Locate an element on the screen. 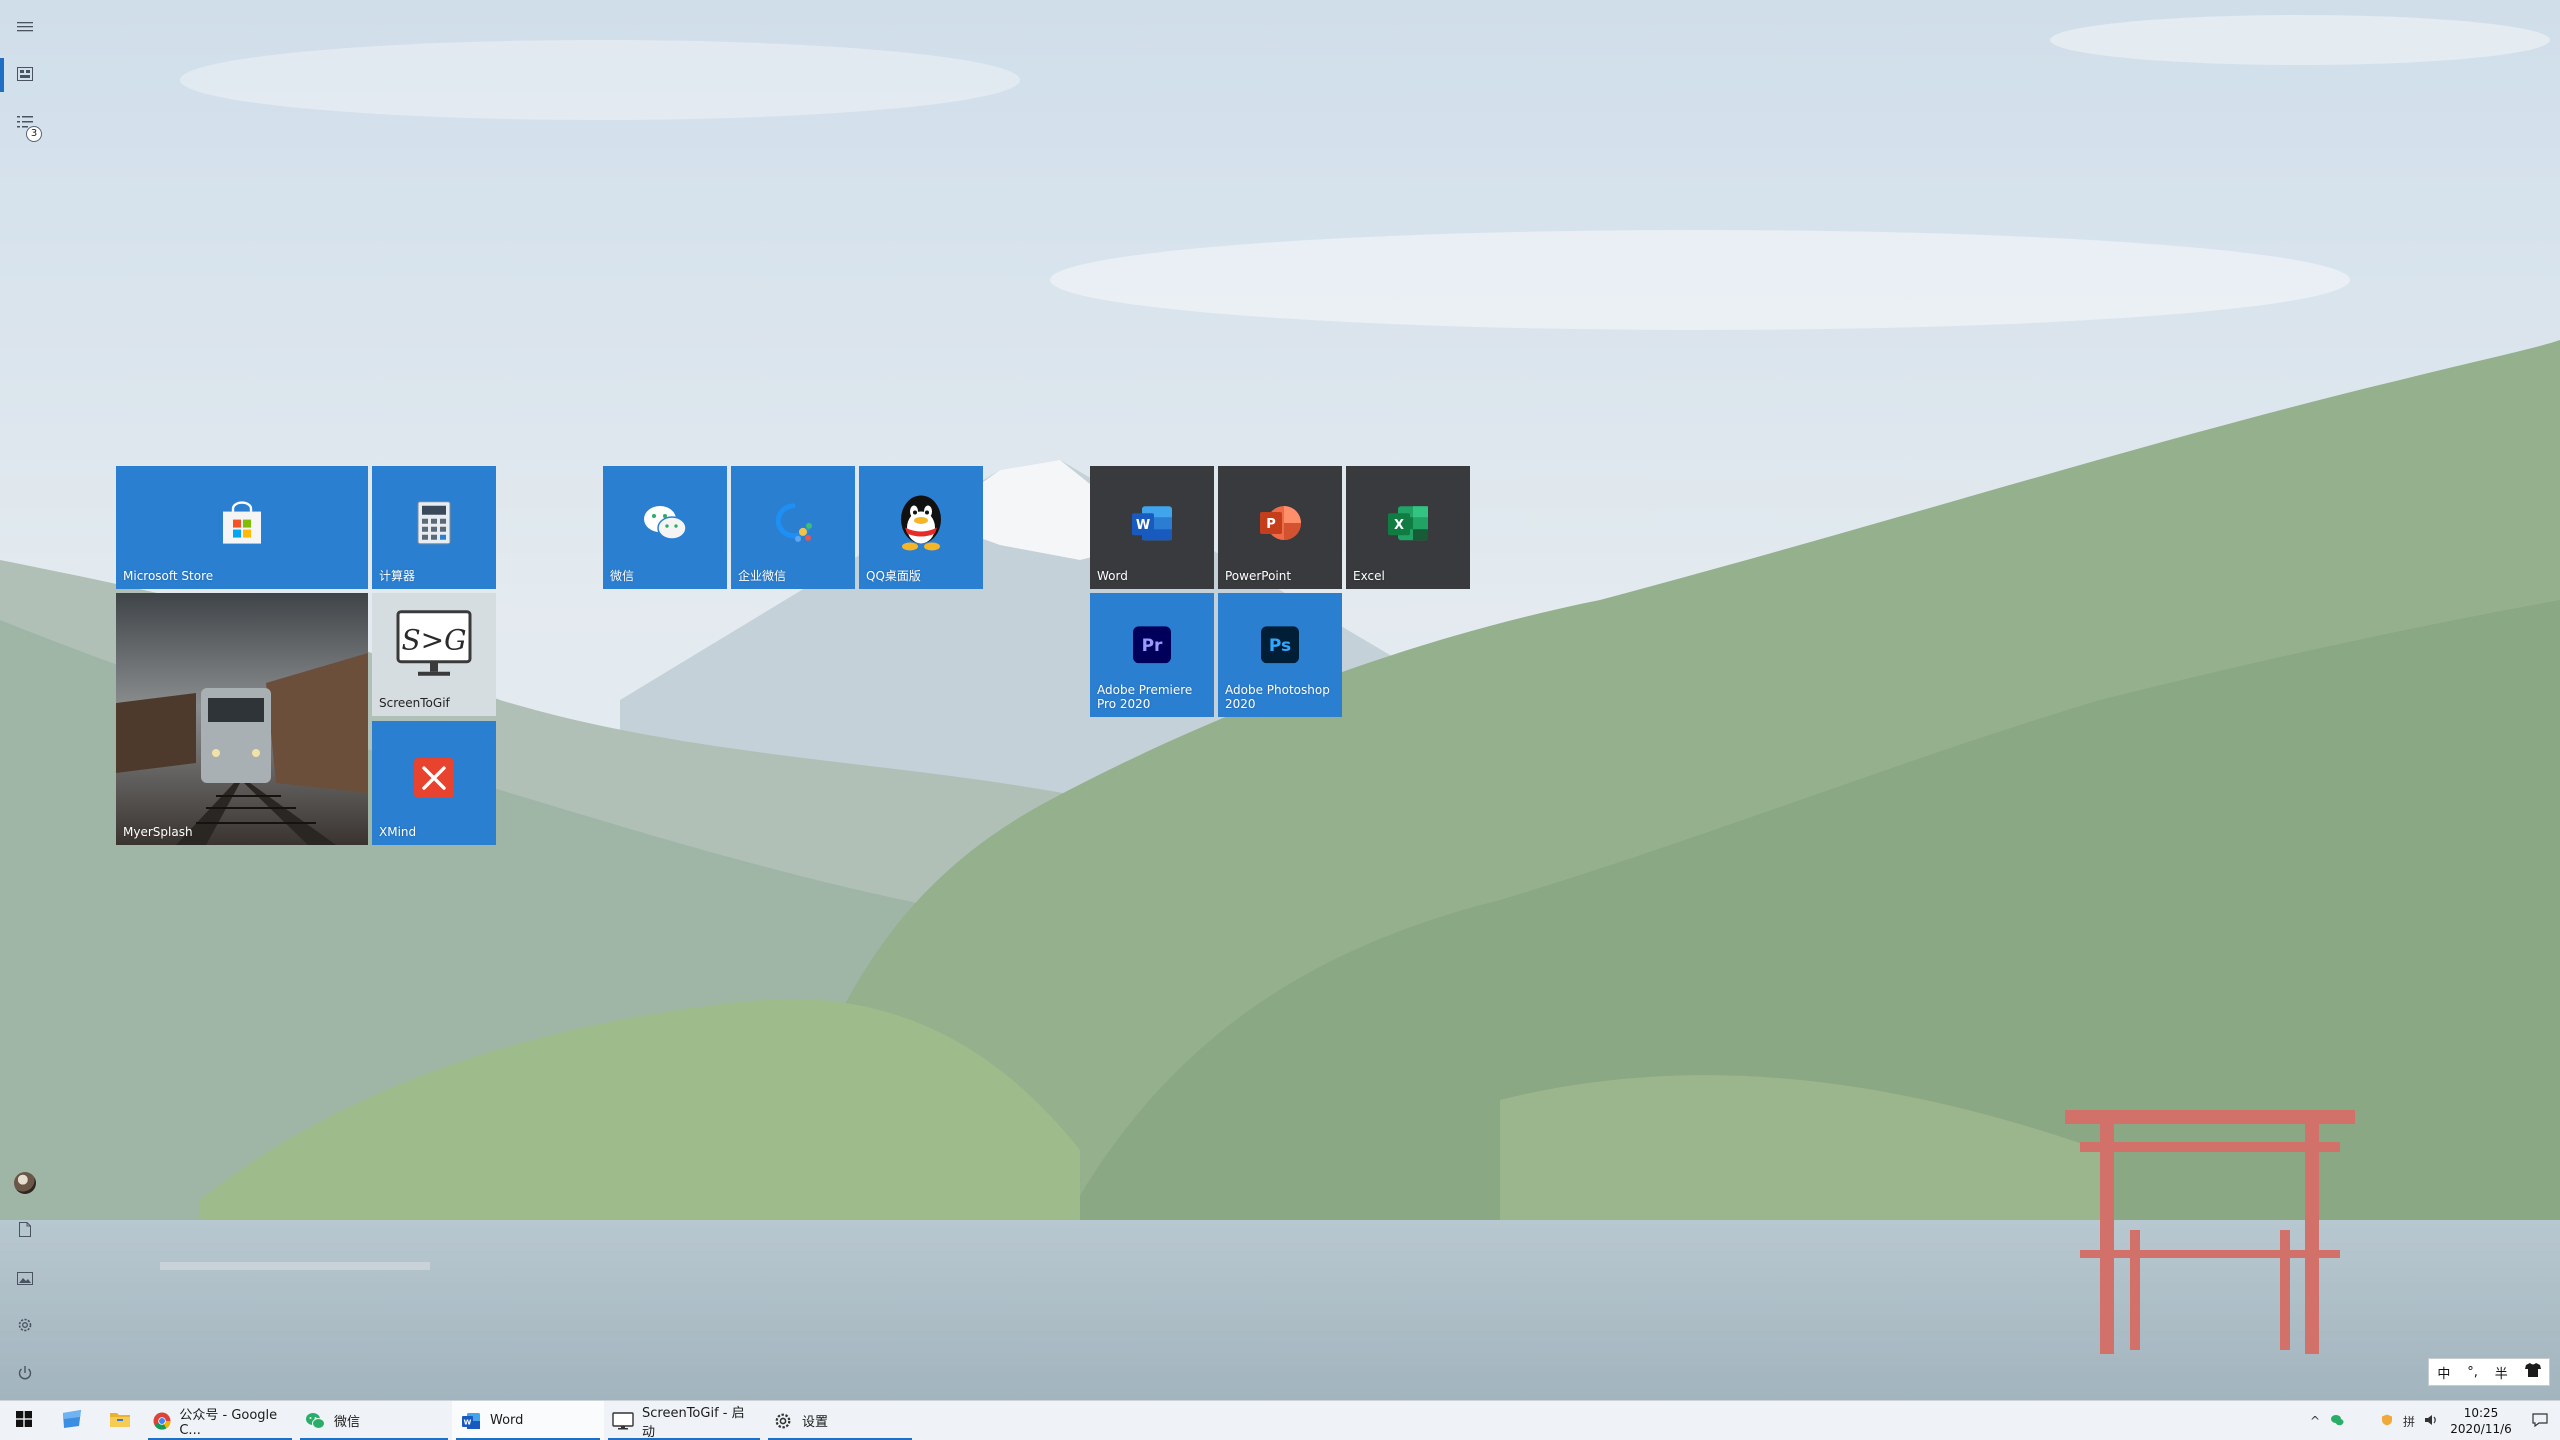  tile-screentogif: S>G ScreenToGif is located at coordinates (434, 654).